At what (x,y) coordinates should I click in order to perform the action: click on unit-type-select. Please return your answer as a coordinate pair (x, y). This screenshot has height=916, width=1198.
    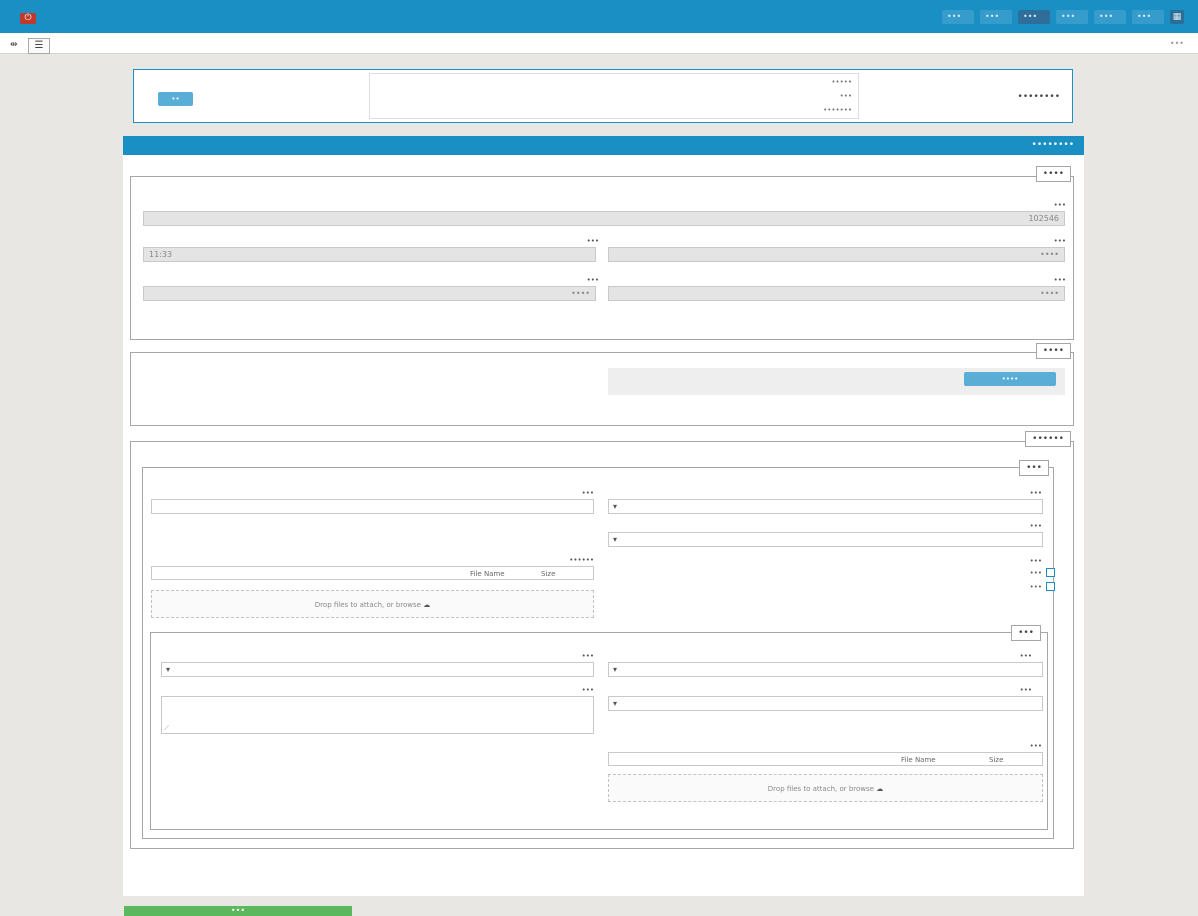
    Looking at the image, I should click on (825, 539).